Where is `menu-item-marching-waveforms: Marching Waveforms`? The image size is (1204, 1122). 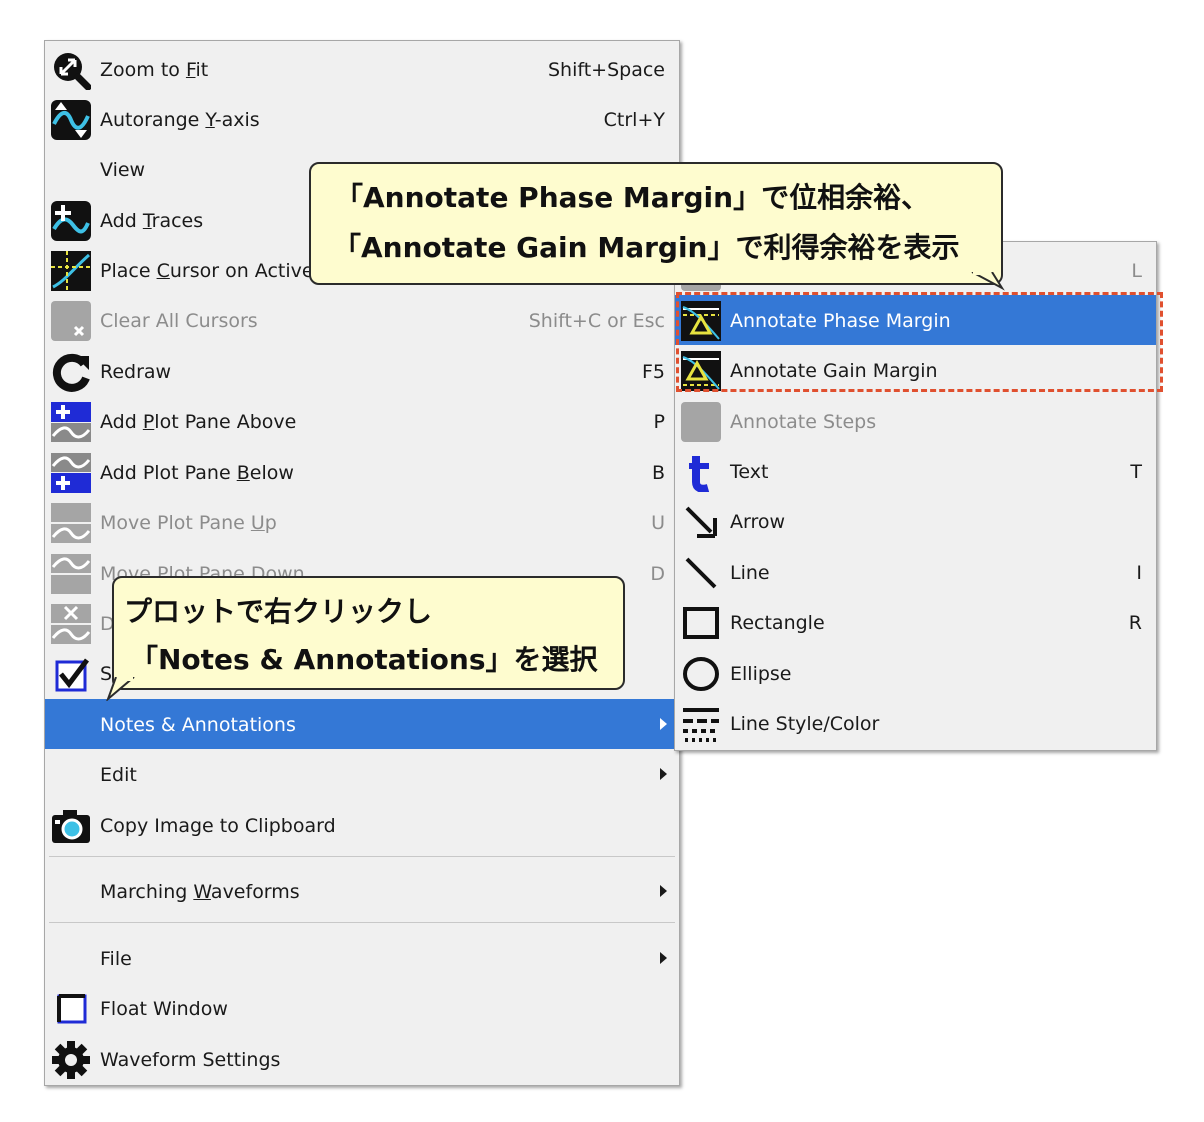 menu-item-marching-waveforms: Marching Waveforms is located at coordinates (362, 891).